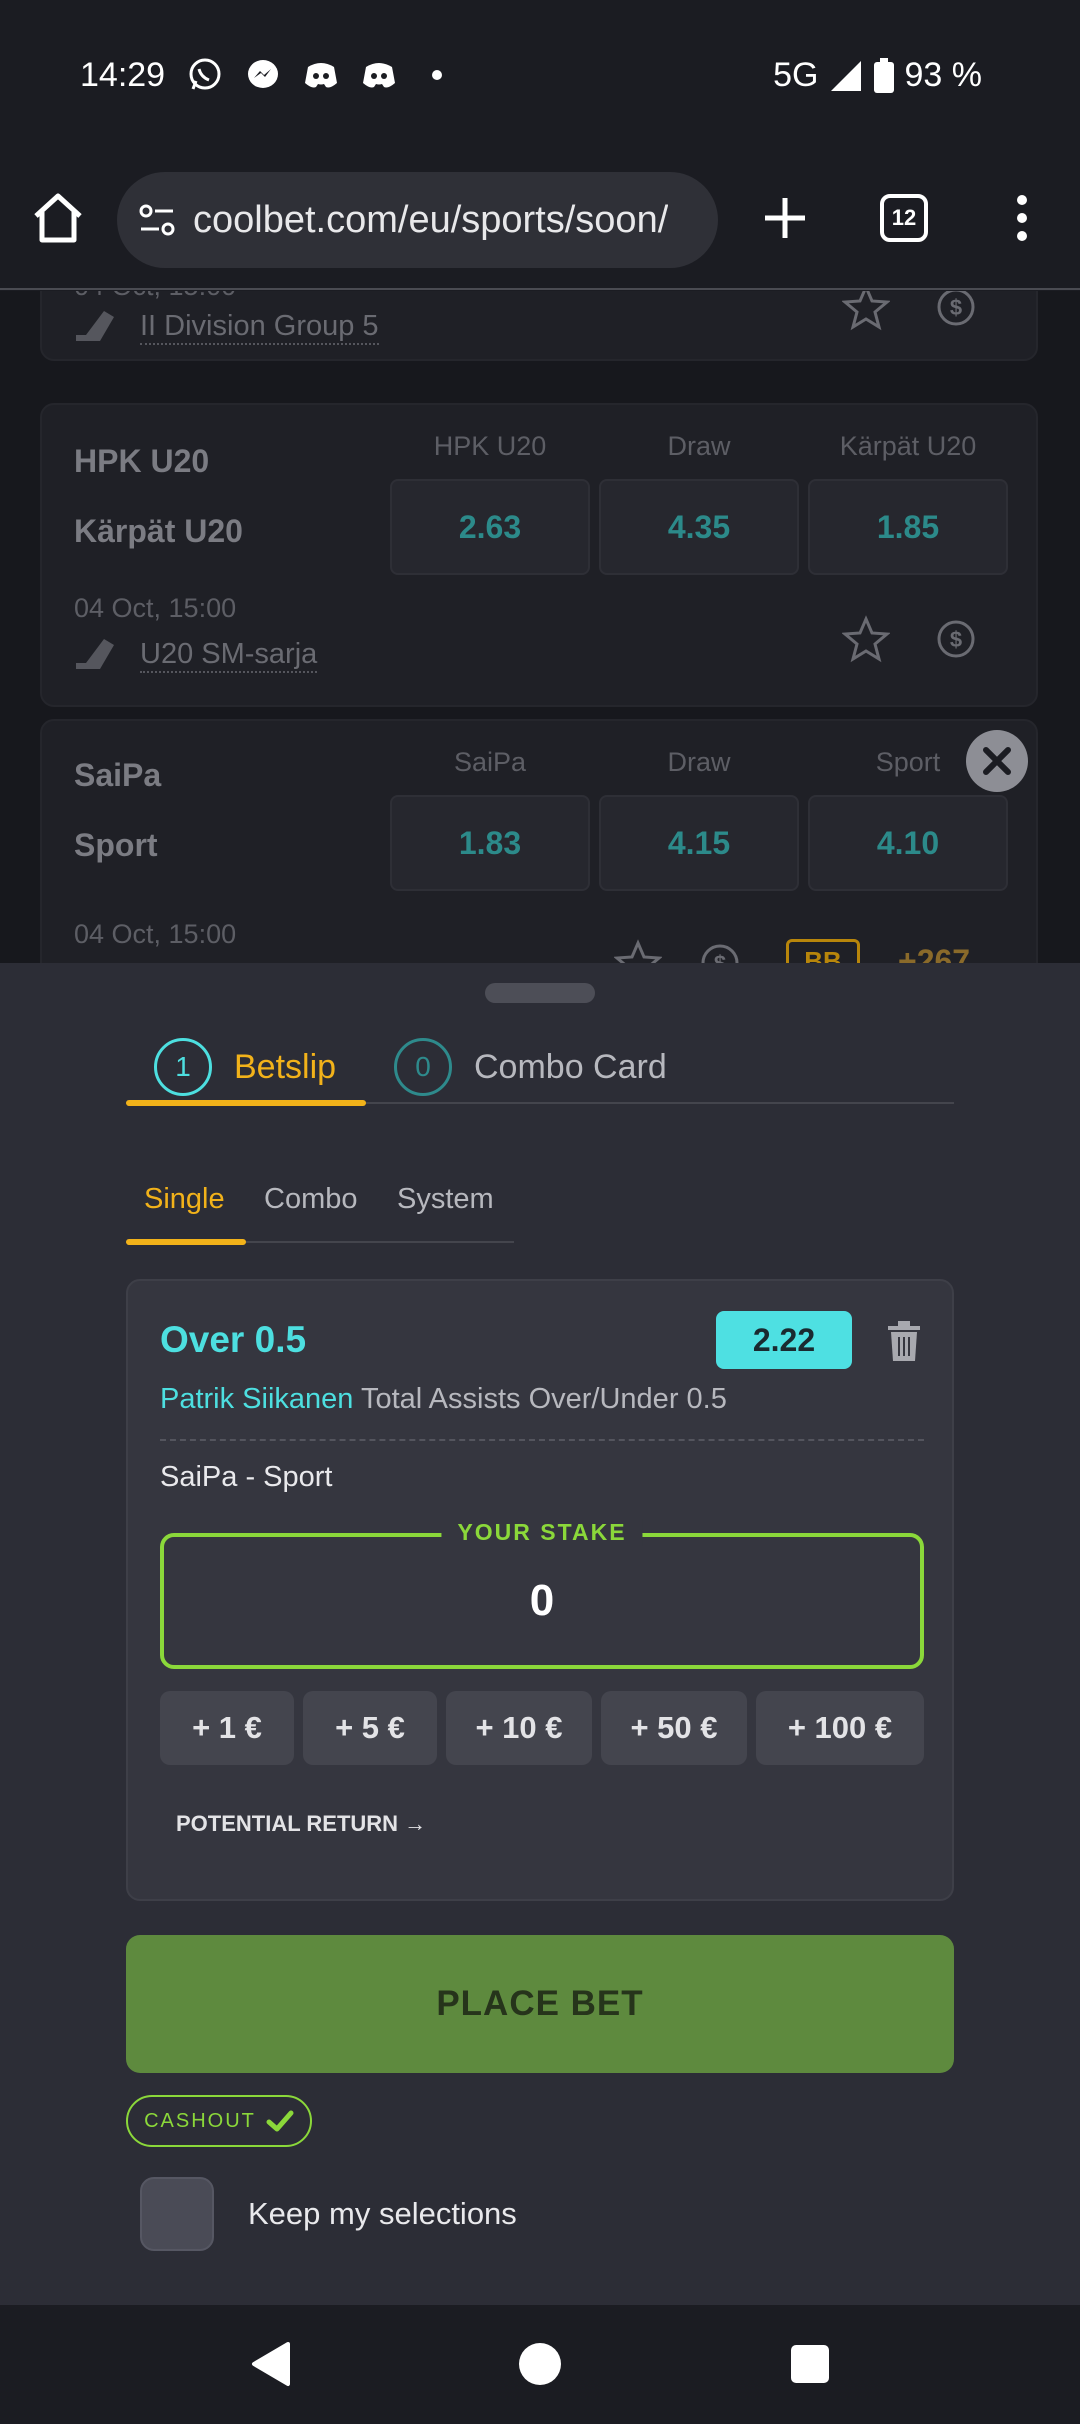  Describe the element at coordinates (540, 2004) in the screenshot. I see `place-bet-button: PLACE BET` at that location.